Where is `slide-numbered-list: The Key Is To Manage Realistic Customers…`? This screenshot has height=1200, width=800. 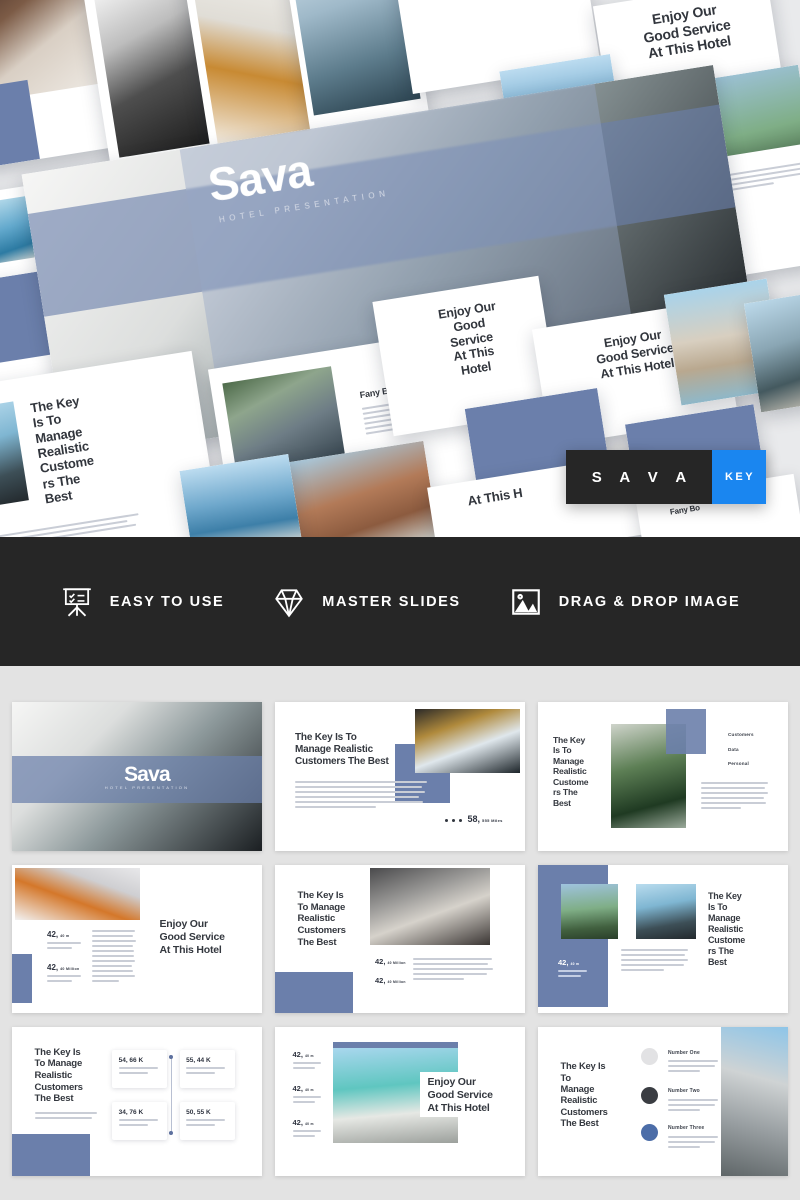
slide-numbered-list: The Key Is To Manage Realistic Customers… is located at coordinates (663, 1101).